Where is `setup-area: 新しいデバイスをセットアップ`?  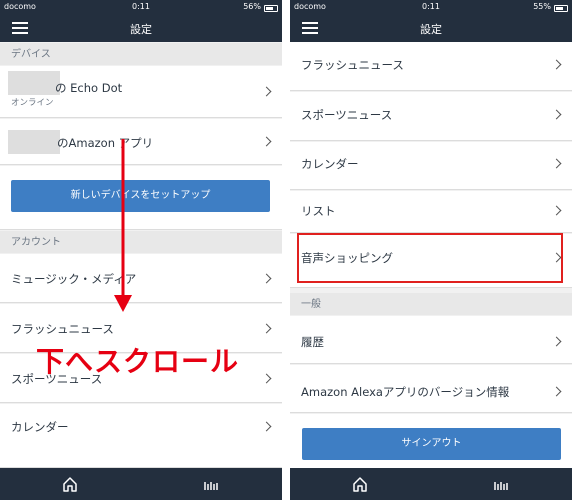
setup-area: 新しいデバイスをセットアップ is located at coordinates (141, 198).